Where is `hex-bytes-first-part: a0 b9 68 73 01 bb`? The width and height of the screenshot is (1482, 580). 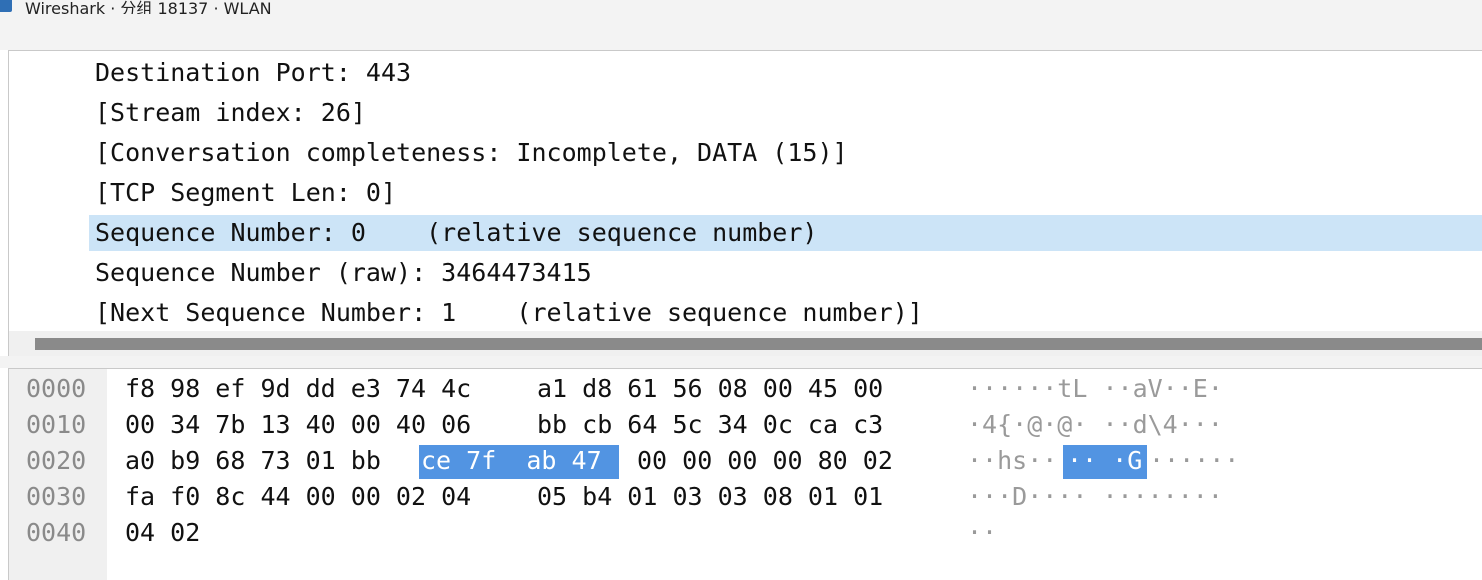 hex-bytes-first-part: a0 b9 68 73 01 bb is located at coordinates (253, 461).